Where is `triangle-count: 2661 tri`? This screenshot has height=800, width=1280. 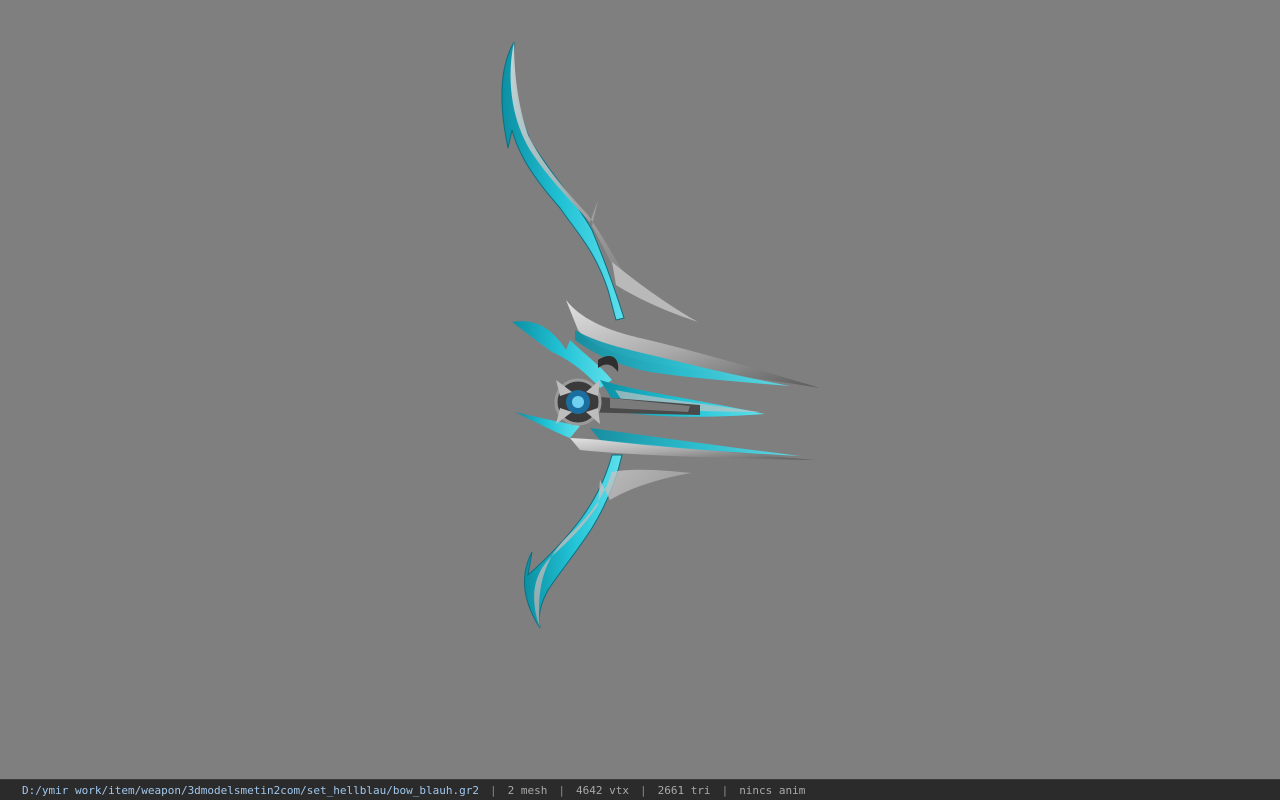 triangle-count: 2661 tri is located at coordinates (684, 790).